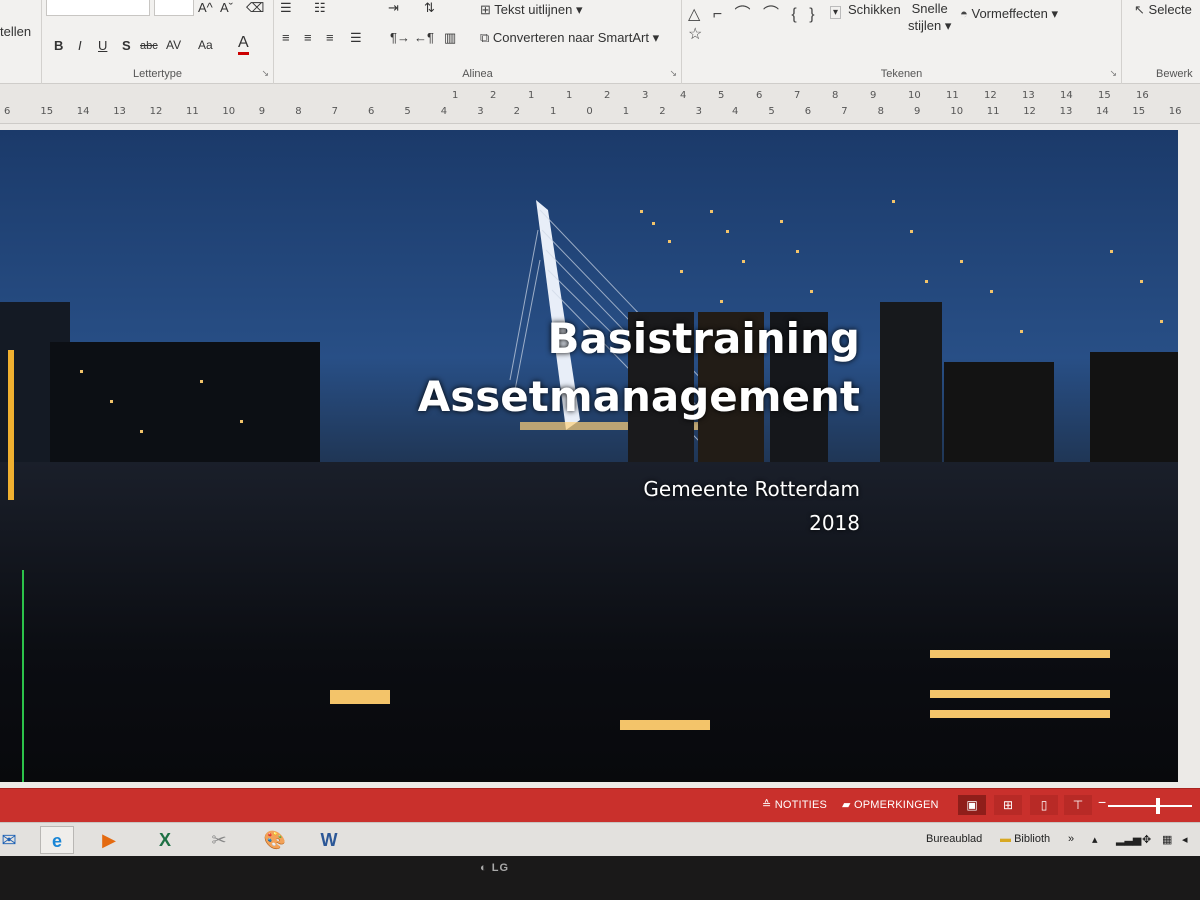  What do you see at coordinates (243, 44) in the screenshot?
I see `font-color-button: A` at bounding box center [243, 44].